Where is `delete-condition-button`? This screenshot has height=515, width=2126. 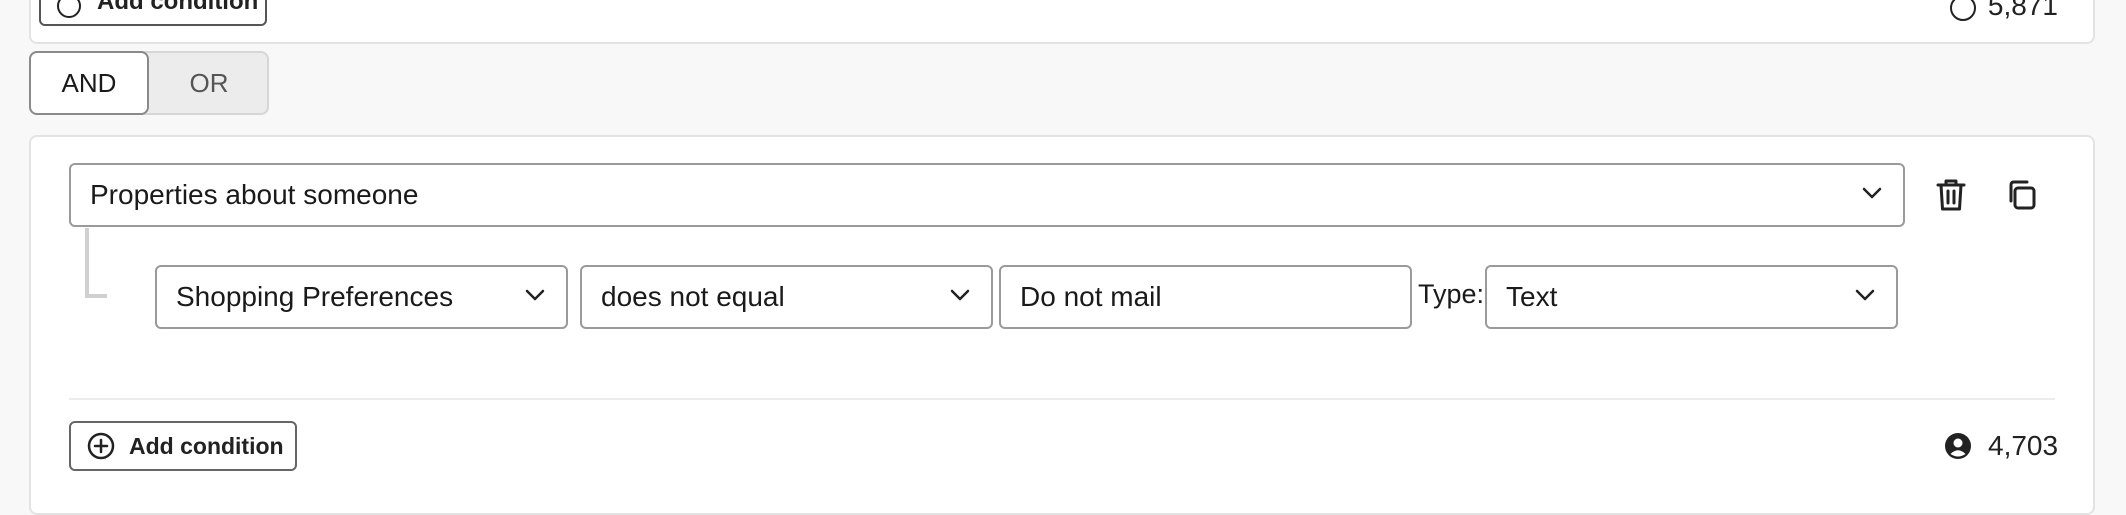 delete-condition-button is located at coordinates (1951, 195).